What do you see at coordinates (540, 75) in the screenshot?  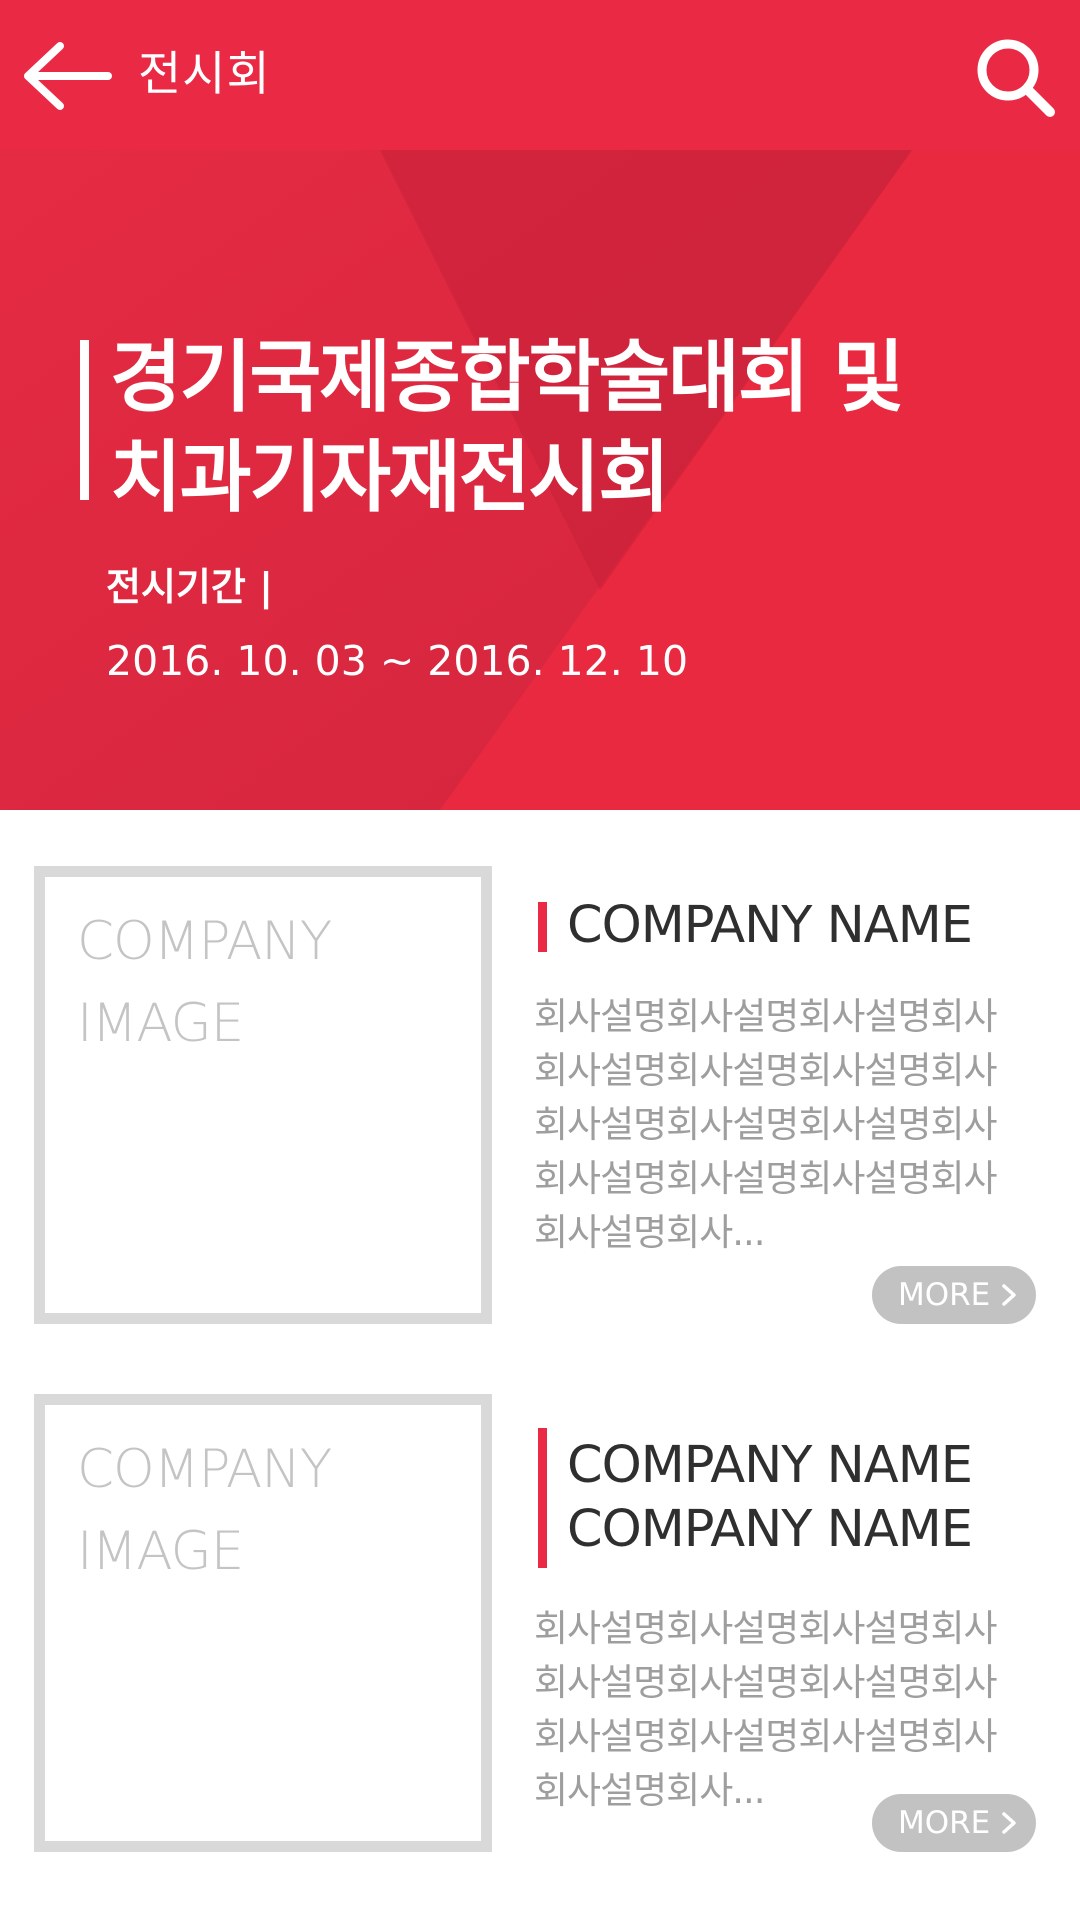 I see `top-app-bar: 전시회` at bounding box center [540, 75].